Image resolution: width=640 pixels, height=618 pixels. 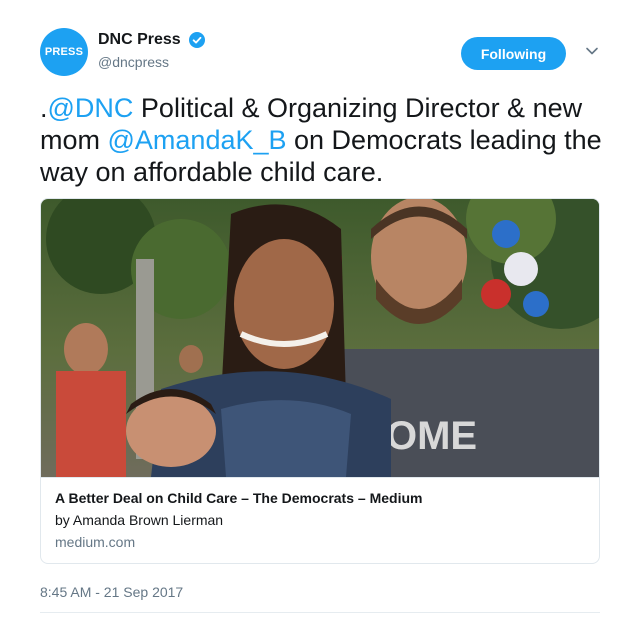 I want to click on mention-dnc-link: @DNC, so click(x=91, y=108).